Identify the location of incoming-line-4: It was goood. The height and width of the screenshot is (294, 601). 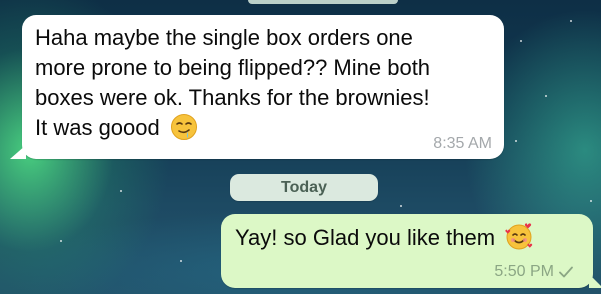
(97, 127).